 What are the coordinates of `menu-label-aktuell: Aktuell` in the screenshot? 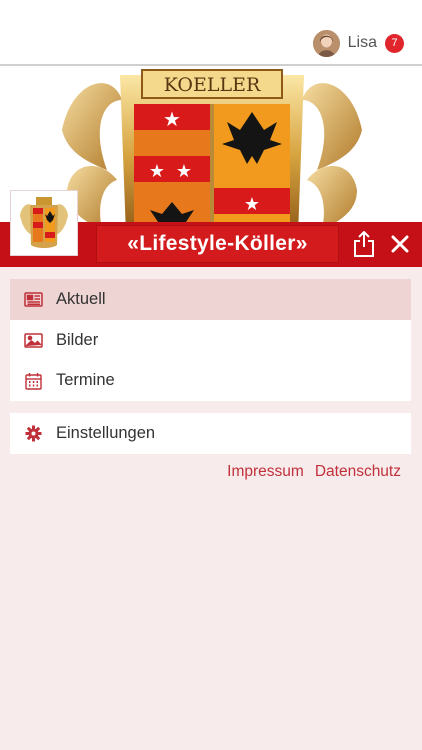 It's located at (81, 298).